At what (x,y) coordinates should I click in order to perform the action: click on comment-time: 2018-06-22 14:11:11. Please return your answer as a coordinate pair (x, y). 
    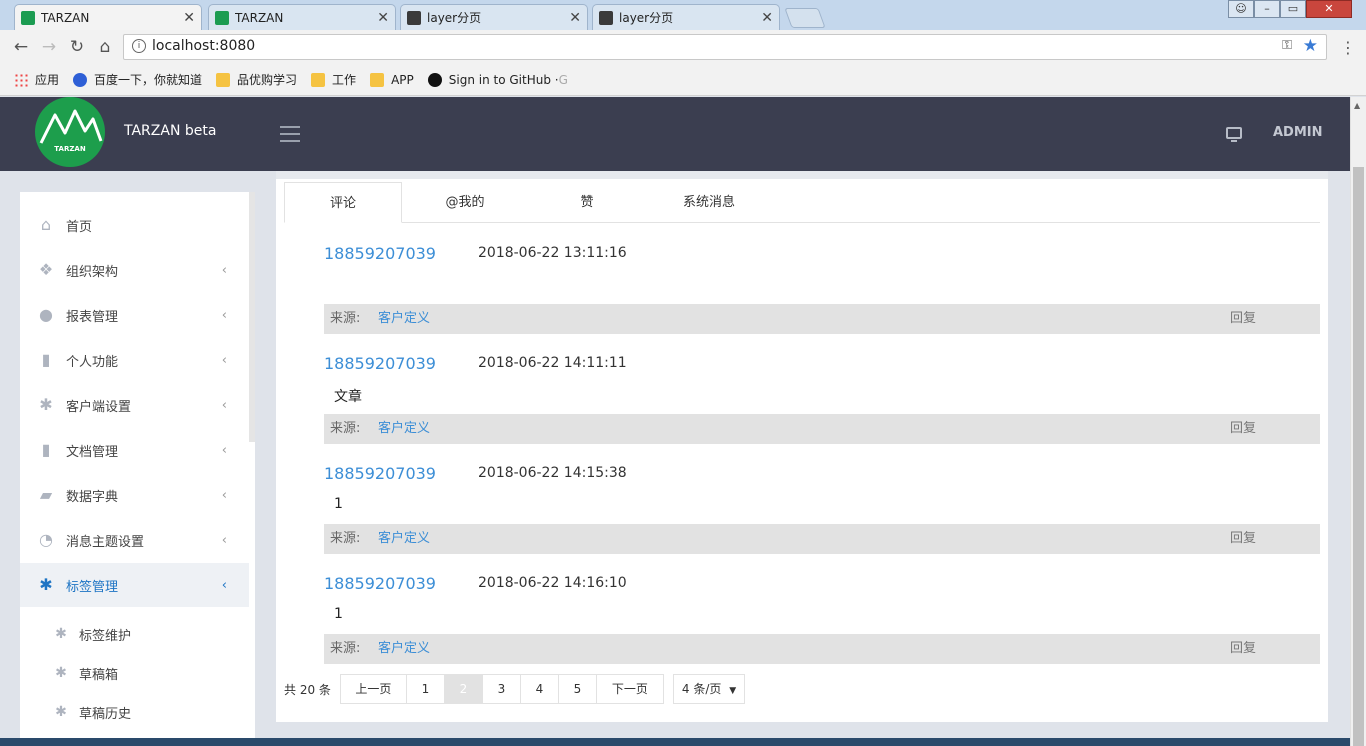
    Looking at the image, I should click on (552, 363).